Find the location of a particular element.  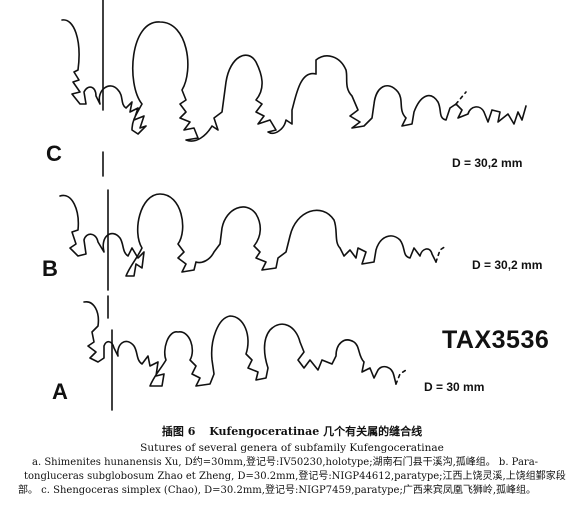

suture-line-a is located at coordinates (240, 344).